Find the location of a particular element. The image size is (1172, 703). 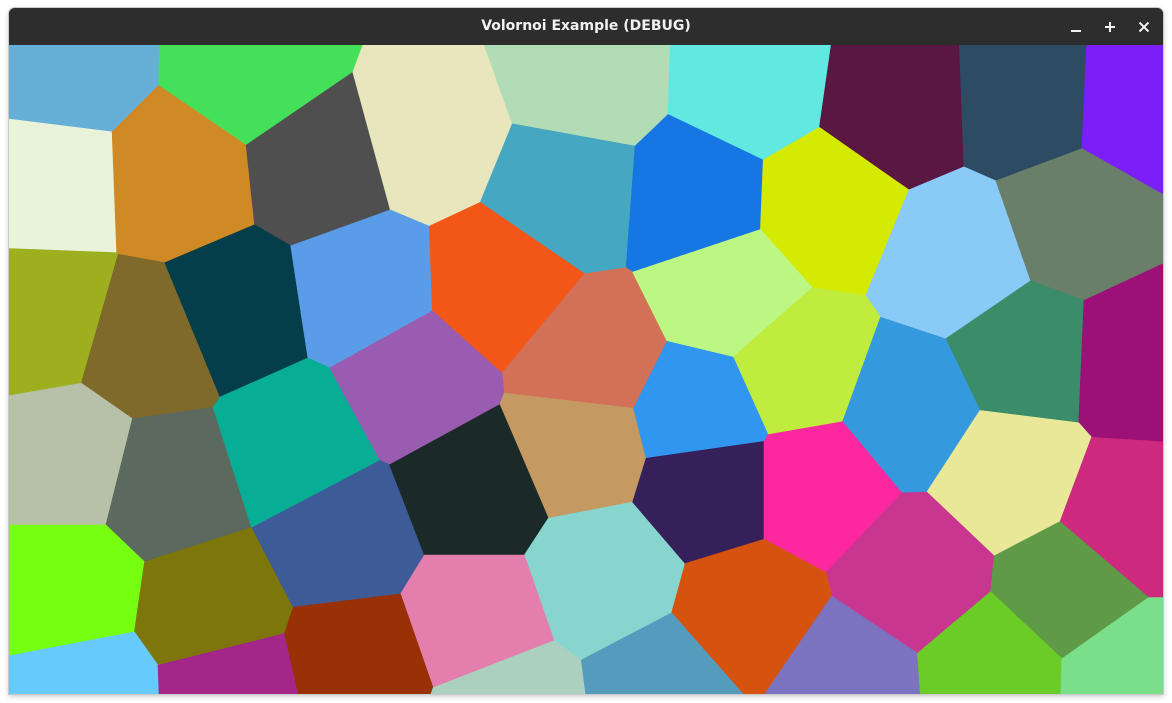

close-icon is located at coordinates (1144, 27).